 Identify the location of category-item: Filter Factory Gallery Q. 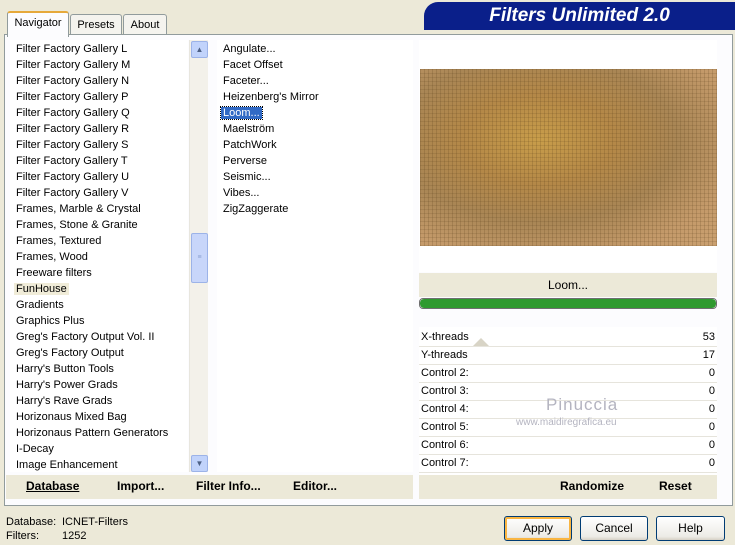
(99, 113).